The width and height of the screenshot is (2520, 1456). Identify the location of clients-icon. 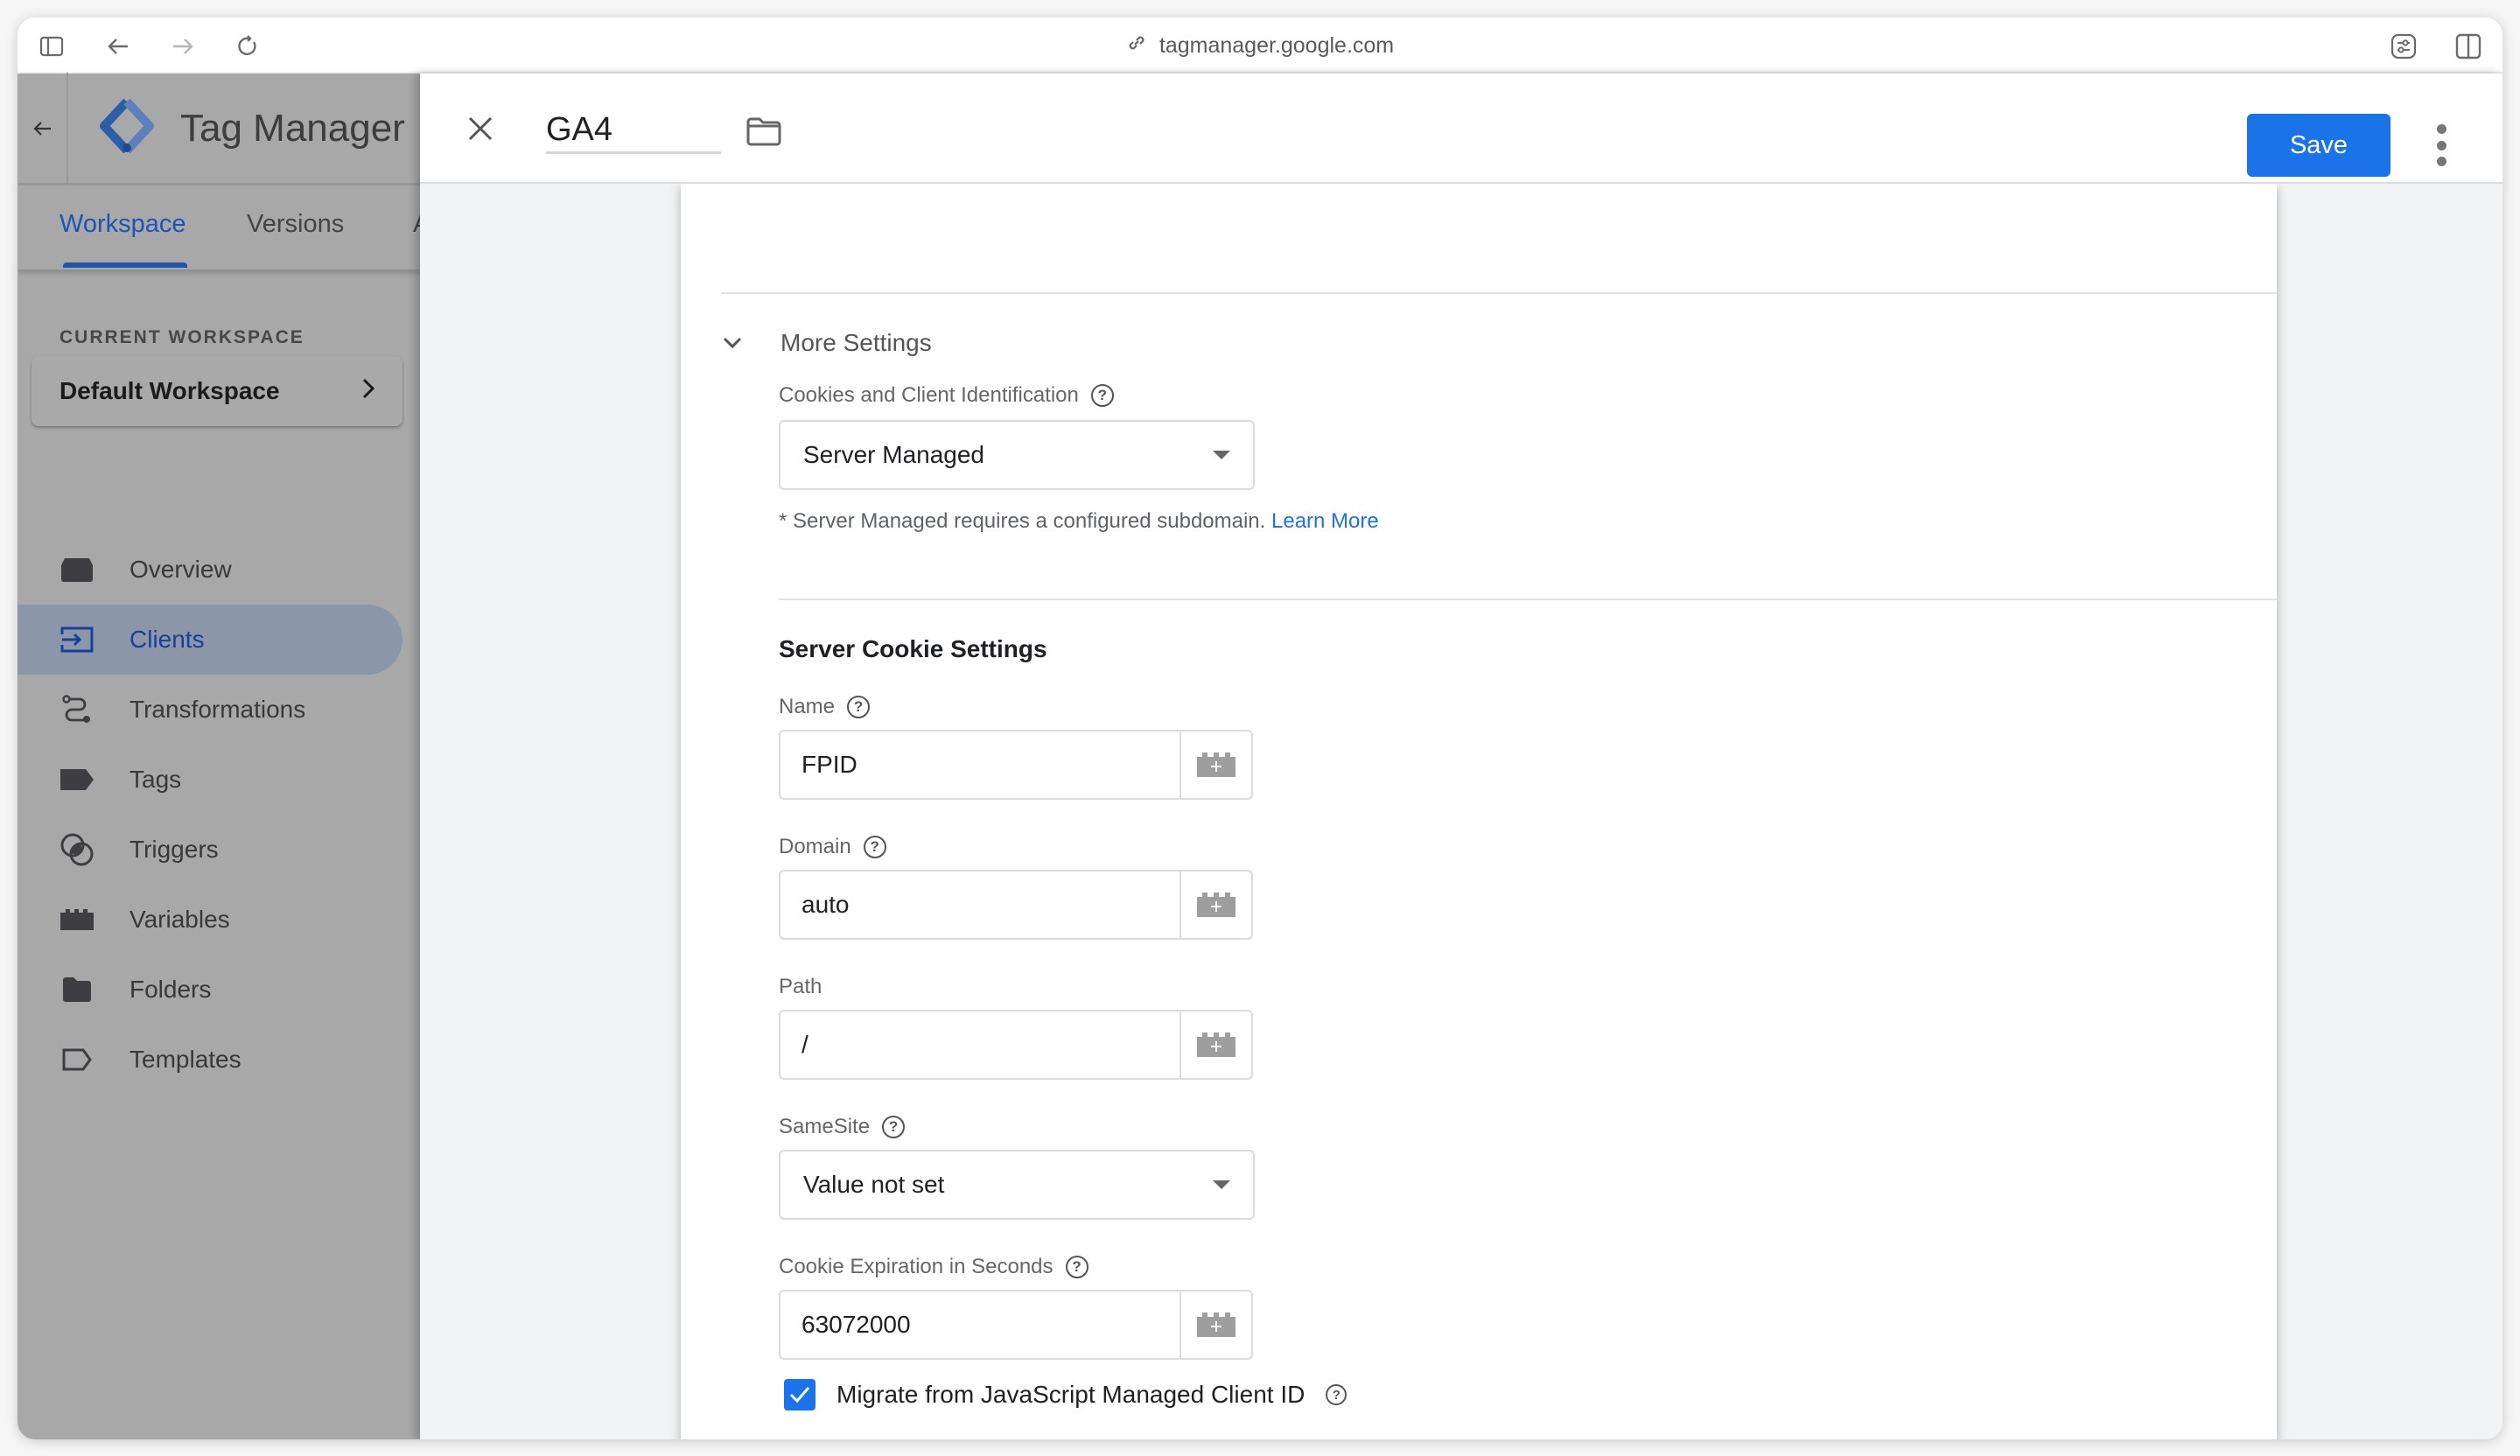
(77, 639).